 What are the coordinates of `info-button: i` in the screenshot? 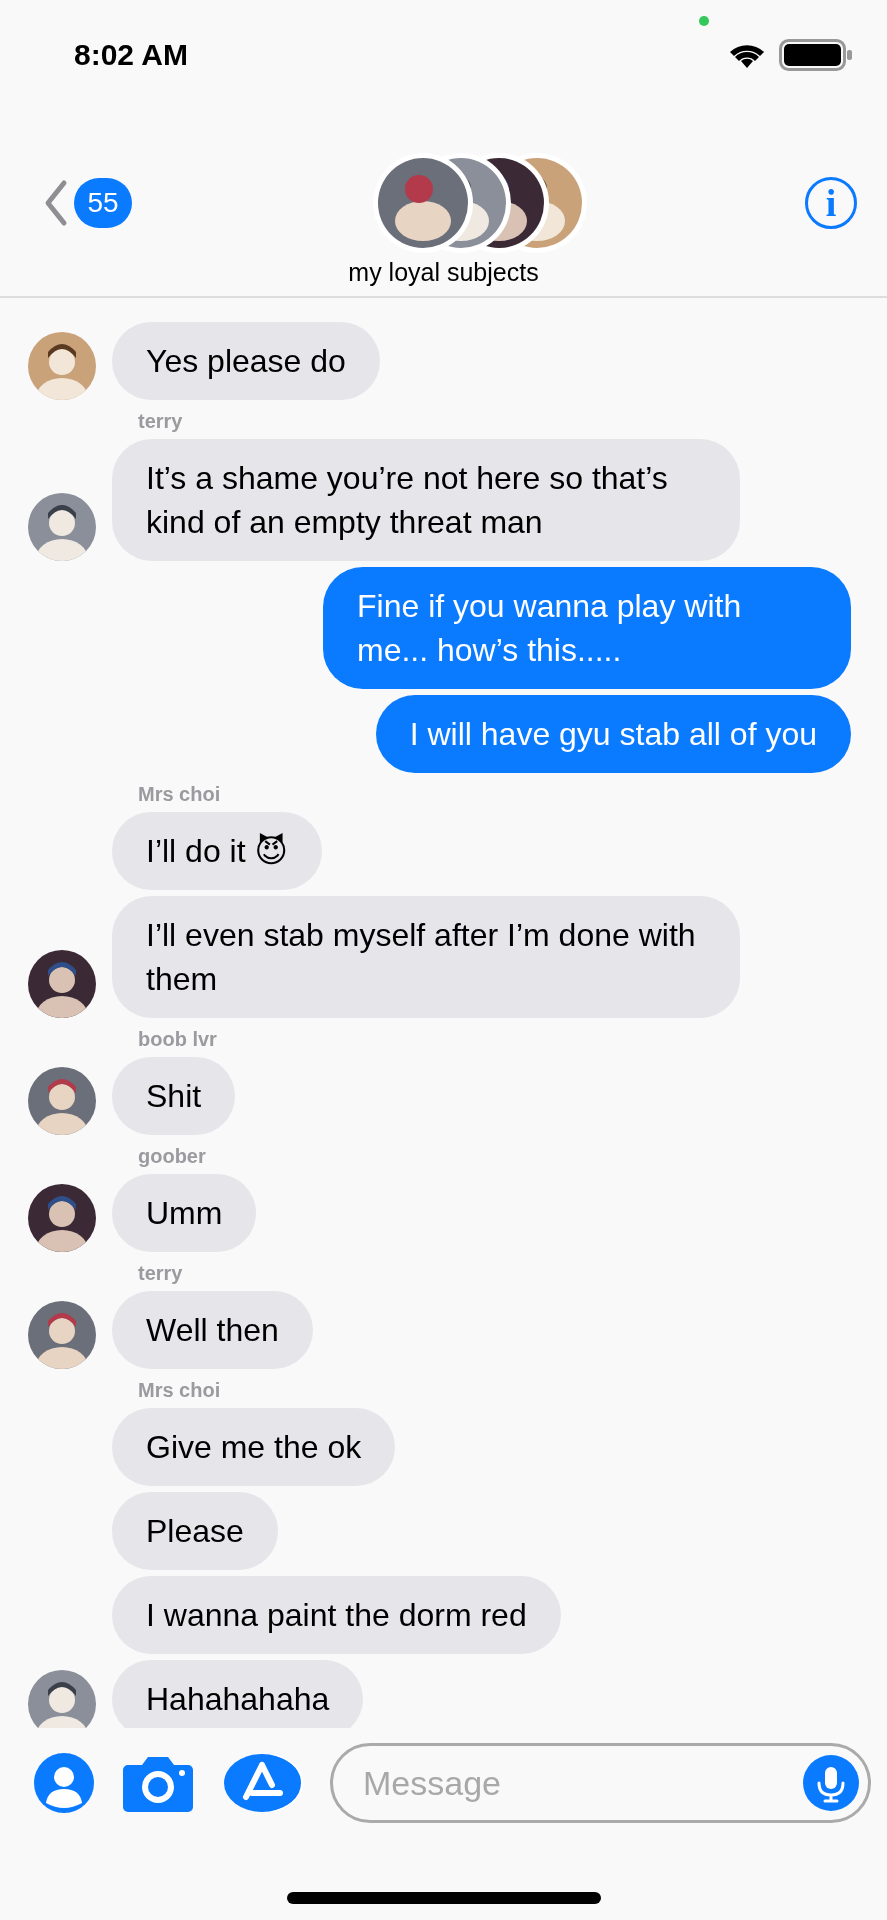 It's located at (831, 203).